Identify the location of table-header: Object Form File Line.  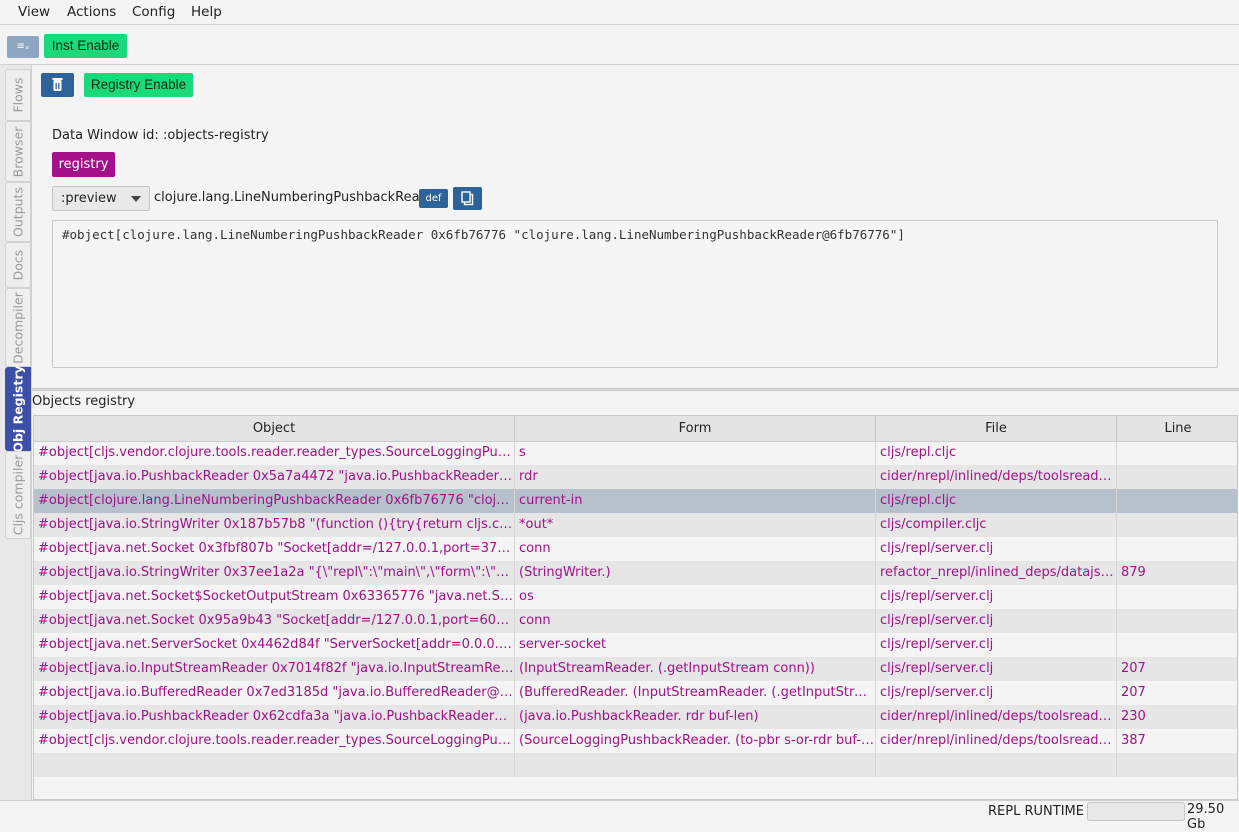
(635, 429).